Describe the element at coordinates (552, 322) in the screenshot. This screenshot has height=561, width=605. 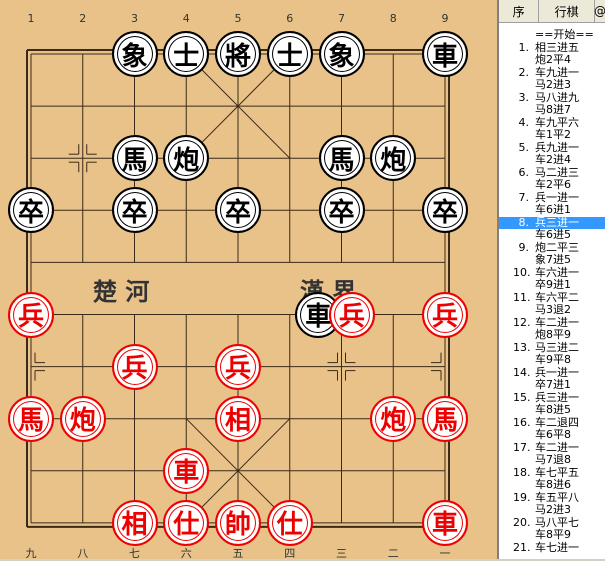
I see `move-list-item: 12. 车二进一` at that location.